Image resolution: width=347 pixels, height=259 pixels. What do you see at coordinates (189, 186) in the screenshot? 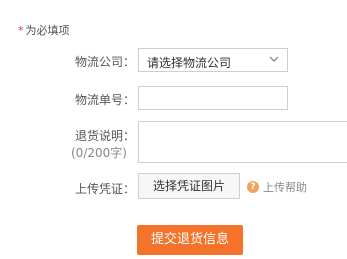
I see `select-image-button: 选择凭证图片` at bounding box center [189, 186].